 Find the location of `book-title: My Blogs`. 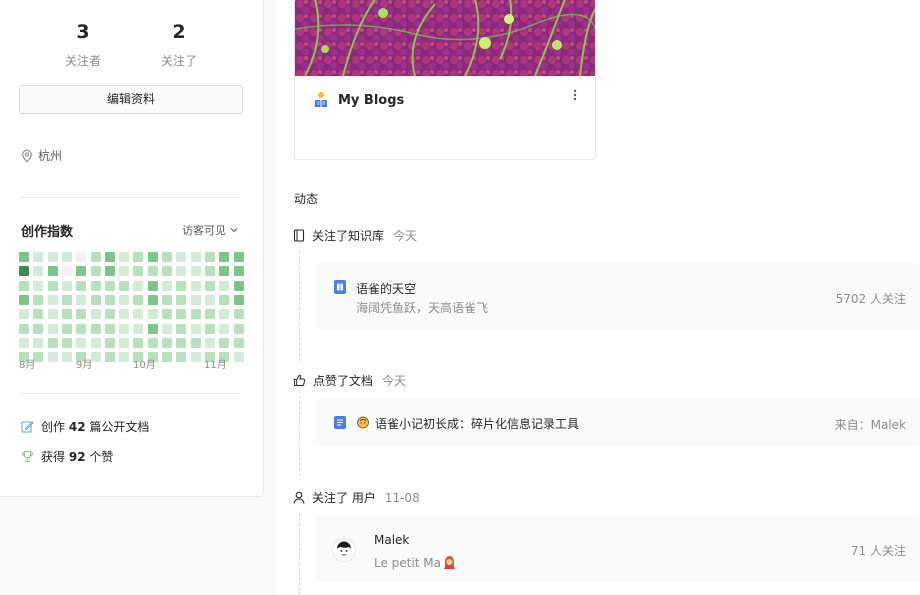

book-title: My Blogs is located at coordinates (371, 100).